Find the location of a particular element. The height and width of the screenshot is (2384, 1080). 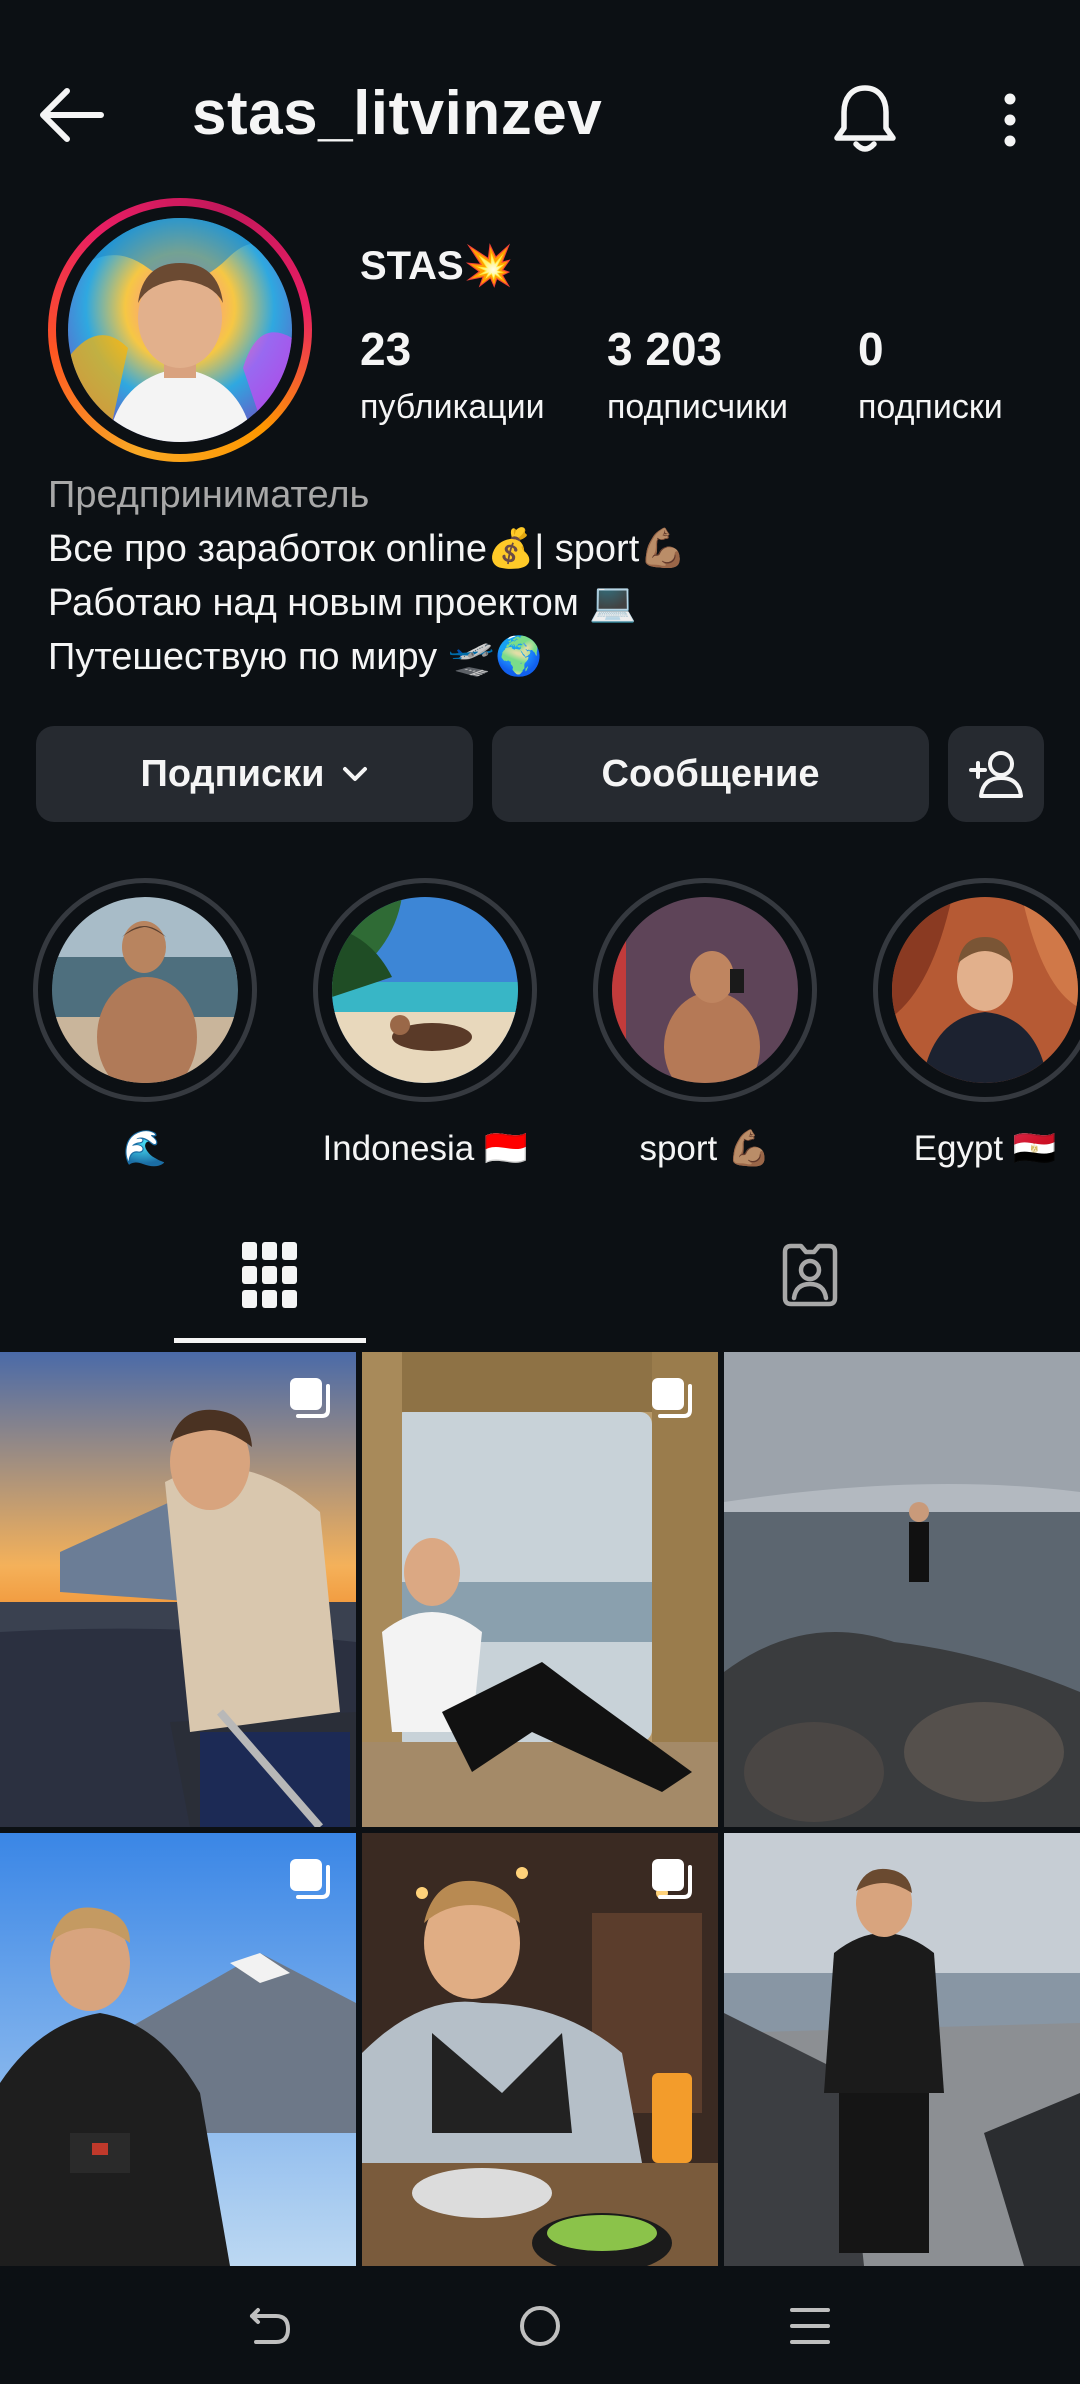

bio-line: Путешествую по миру 🛫🌍 is located at coordinates (295, 657).